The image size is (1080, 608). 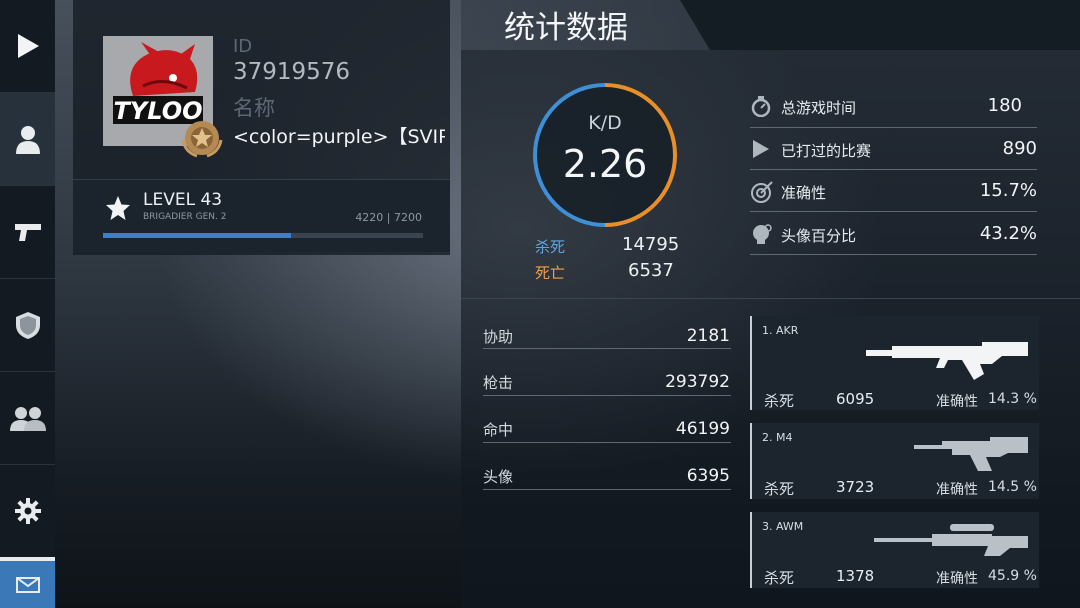 I want to click on stat-label-shots: 枪击, so click(x=498, y=383).